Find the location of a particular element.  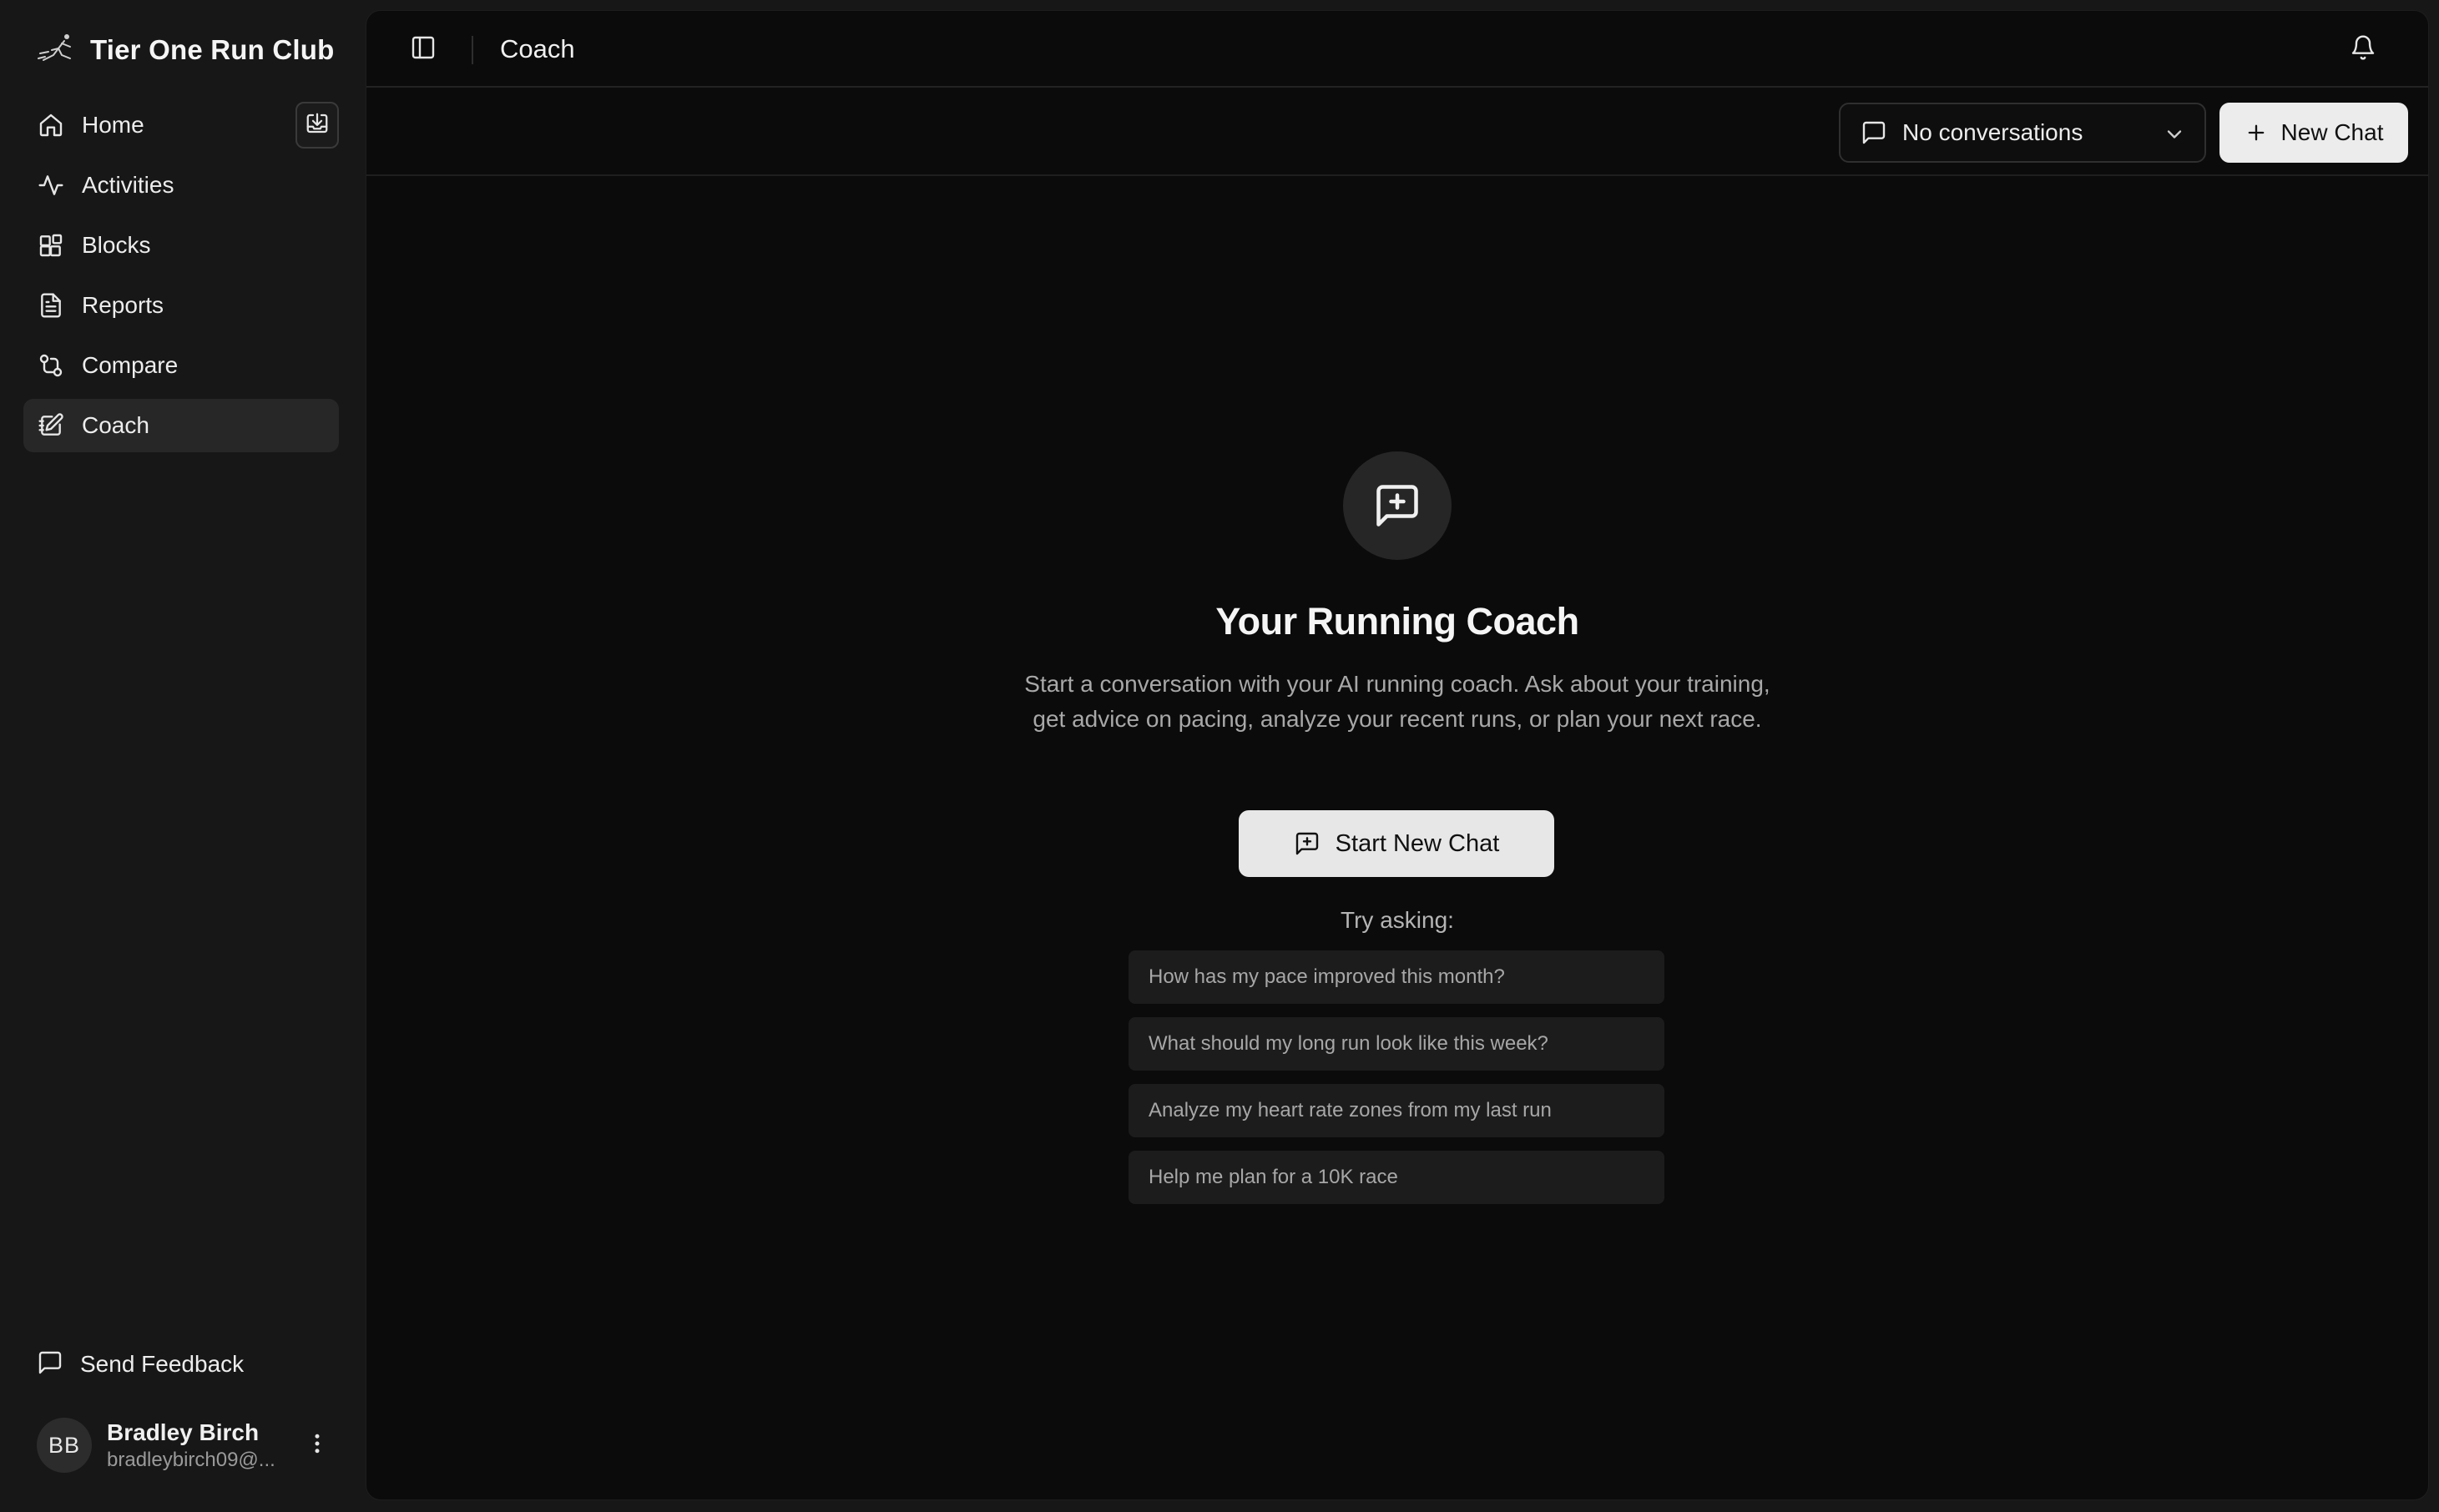

brand-title: Tier One Run Club is located at coordinates (212, 49).